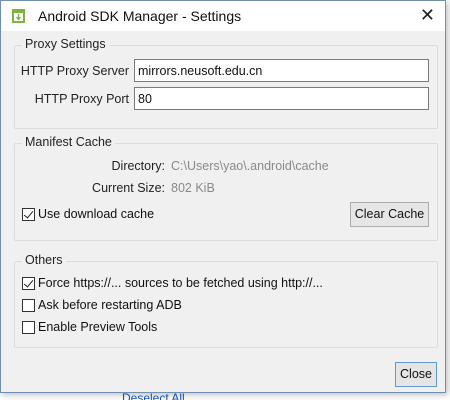 Image resolution: width=450 pixels, height=400 pixels. I want to click on others-legend: Others, so click(44, 260).